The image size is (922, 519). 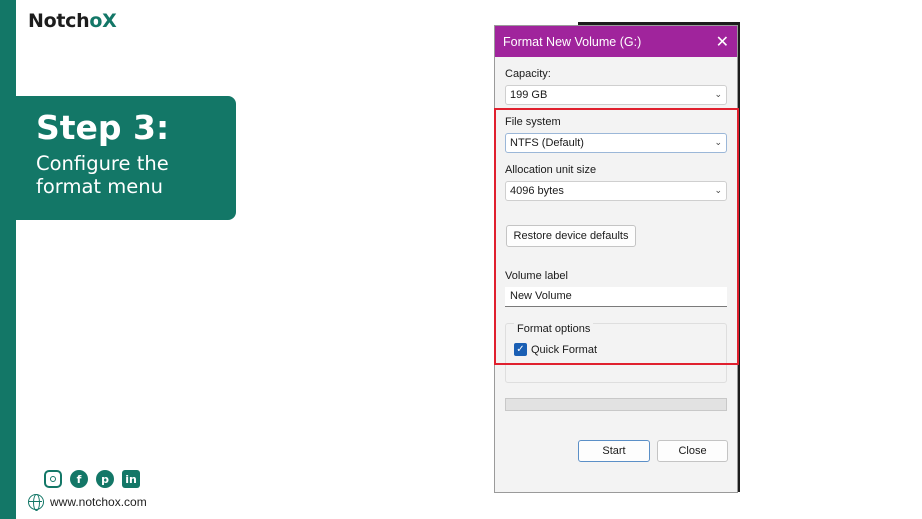 What do you see at coordinates (528, 74) in the screenshot?
I see `capacity-label: Capacity:` at bounding box center [528, 74].